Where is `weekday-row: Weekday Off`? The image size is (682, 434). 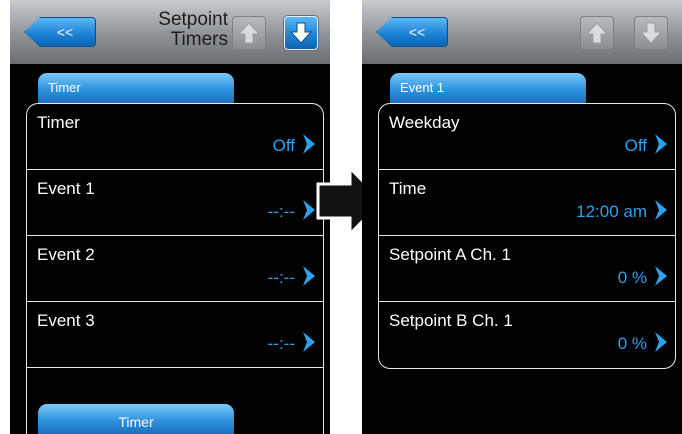 weekday-row: Weekday Off is located at coordinates (527, 137).